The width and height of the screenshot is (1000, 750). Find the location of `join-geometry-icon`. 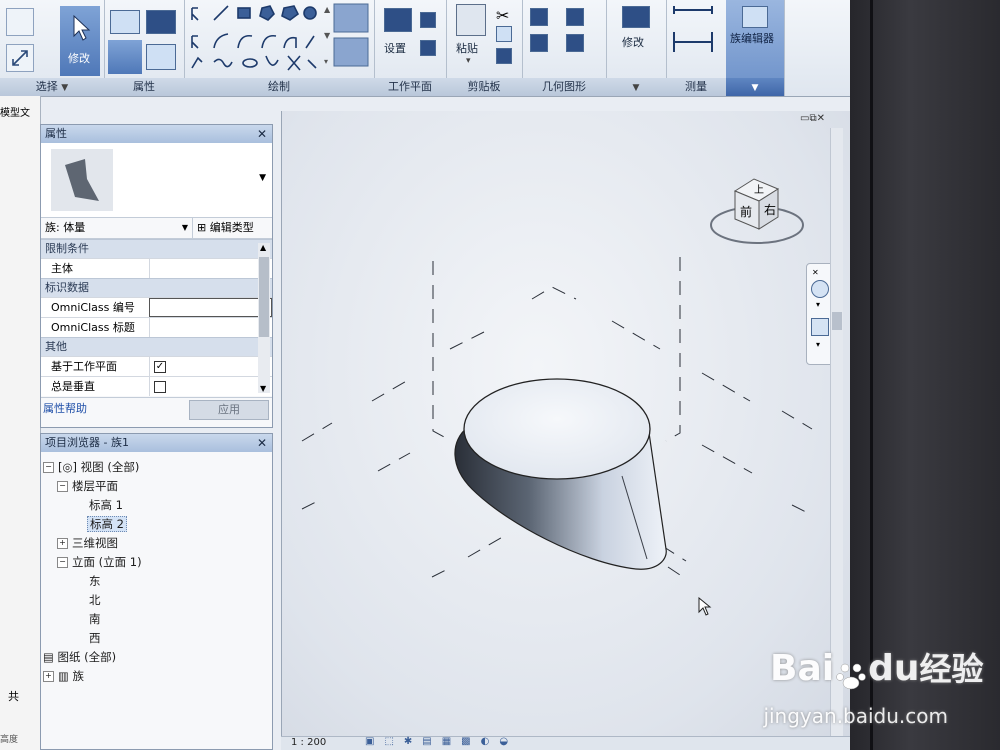

join-geometry-icon is located at coordinates (539, 43).